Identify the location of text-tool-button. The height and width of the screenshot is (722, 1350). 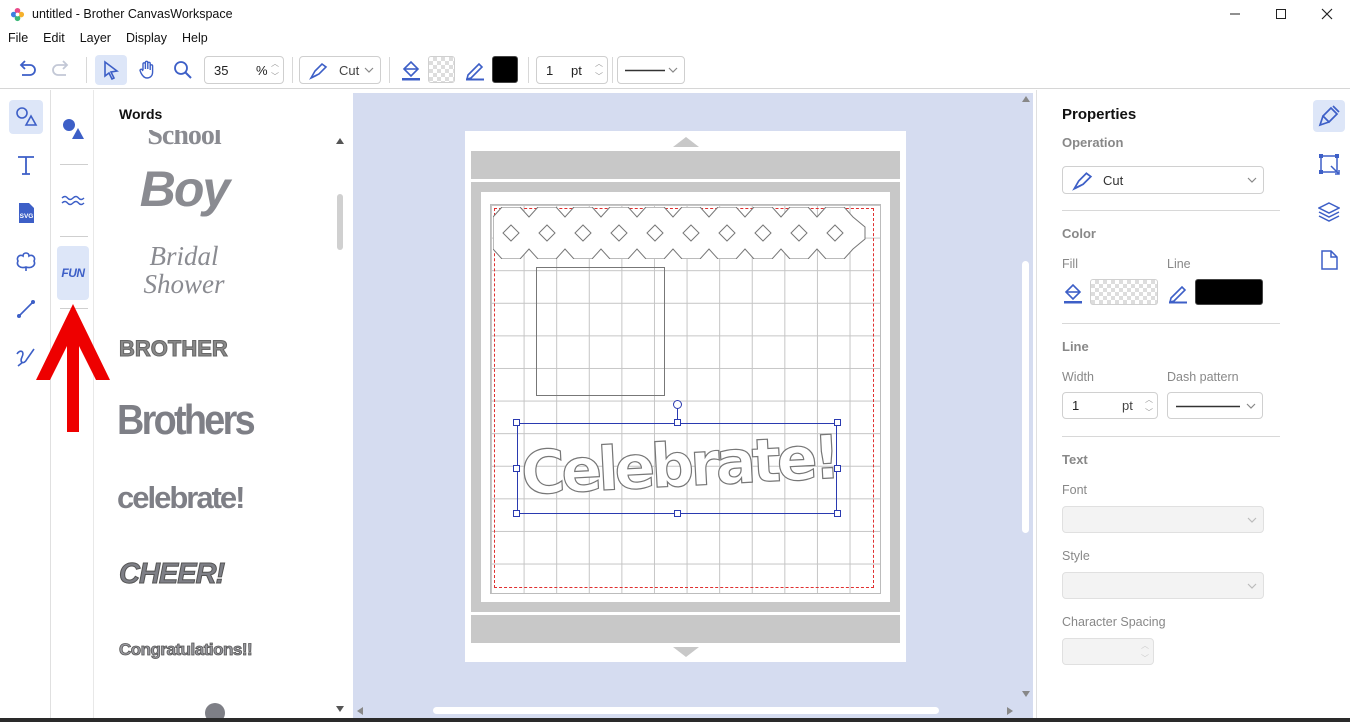
(26, 165).